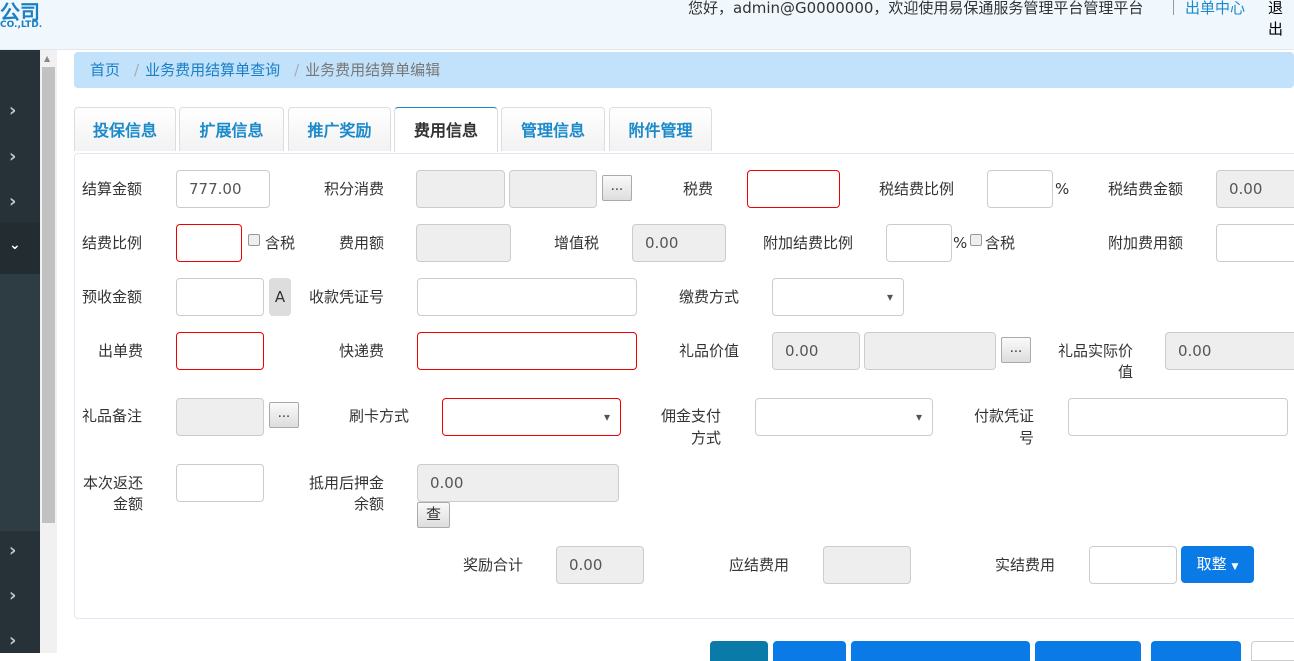  What do you see at coordinates (1173, 7) in the screenshot?
I see `divider` at bounding box center [1173, 7].